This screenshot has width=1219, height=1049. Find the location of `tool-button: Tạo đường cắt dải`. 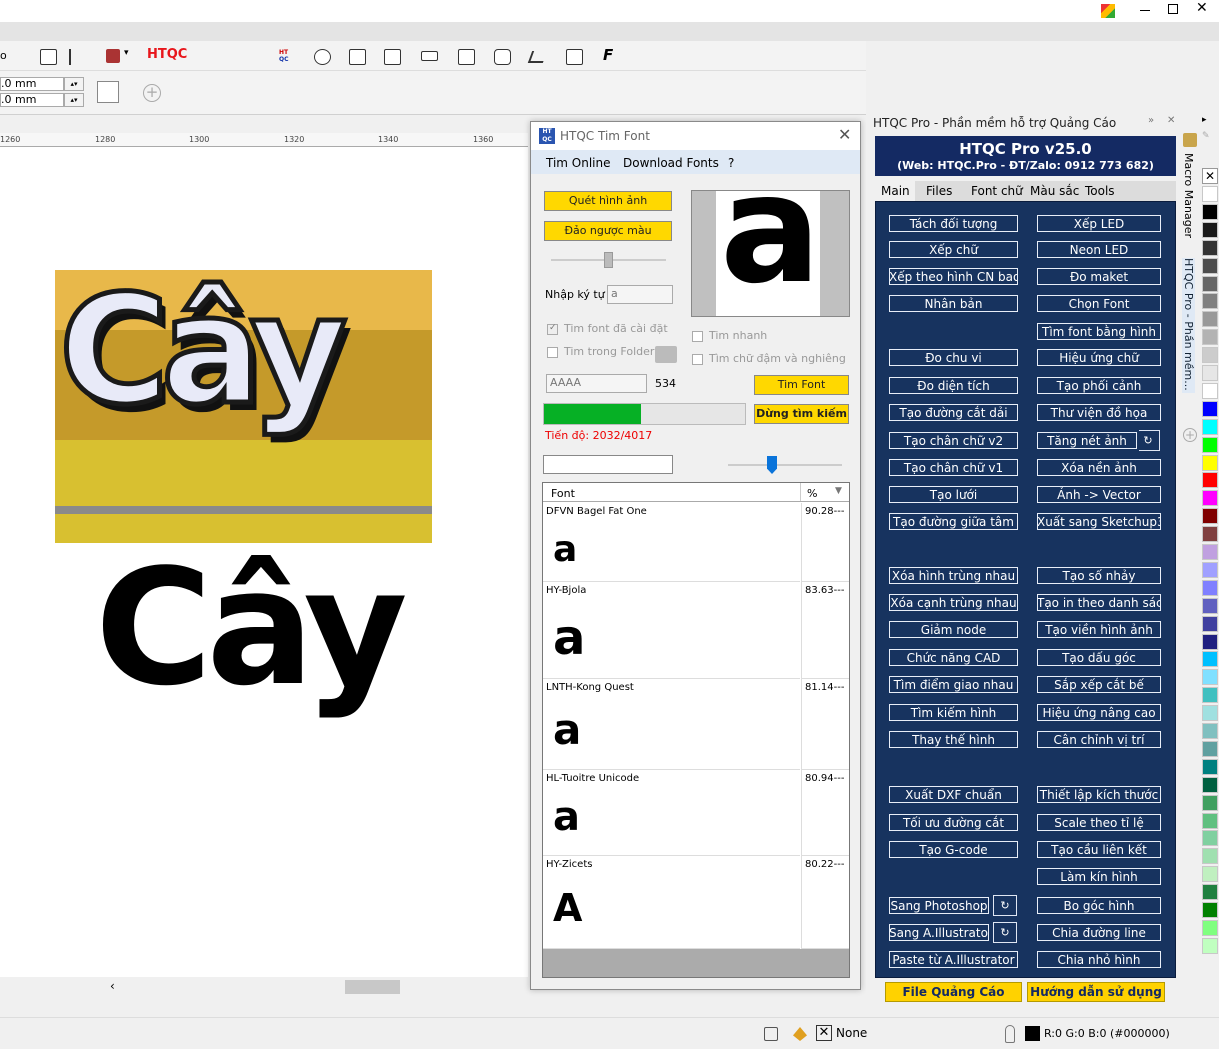

tool-button: Tạo đường cắt dải is located at coordinates (953, 412).